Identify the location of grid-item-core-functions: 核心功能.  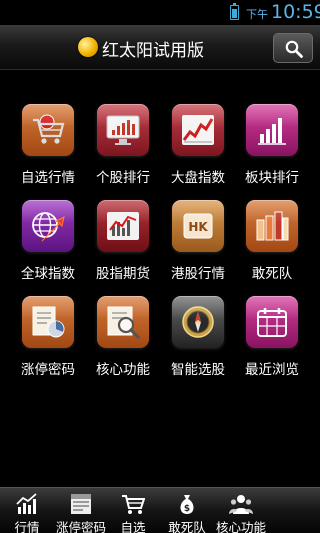
(123, 341).